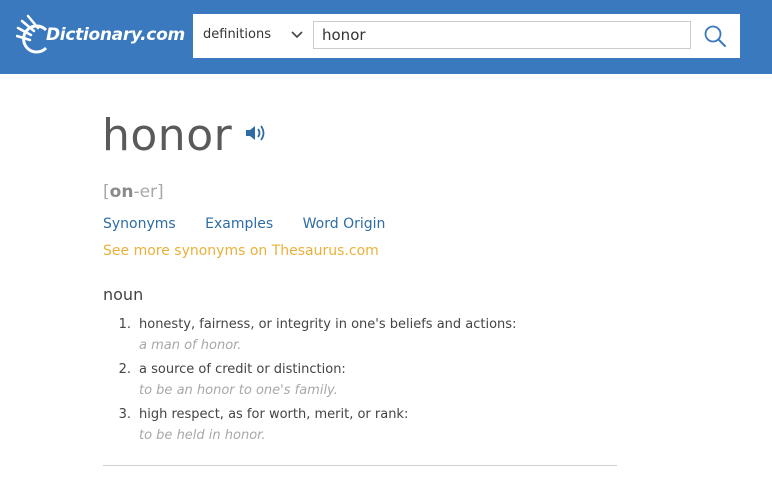 The width and height of the screenshot is (772, 492). What do you see at coordinates (360, 465) in the screenshot?
I see `section-divider` at bounding box center [360, 465].